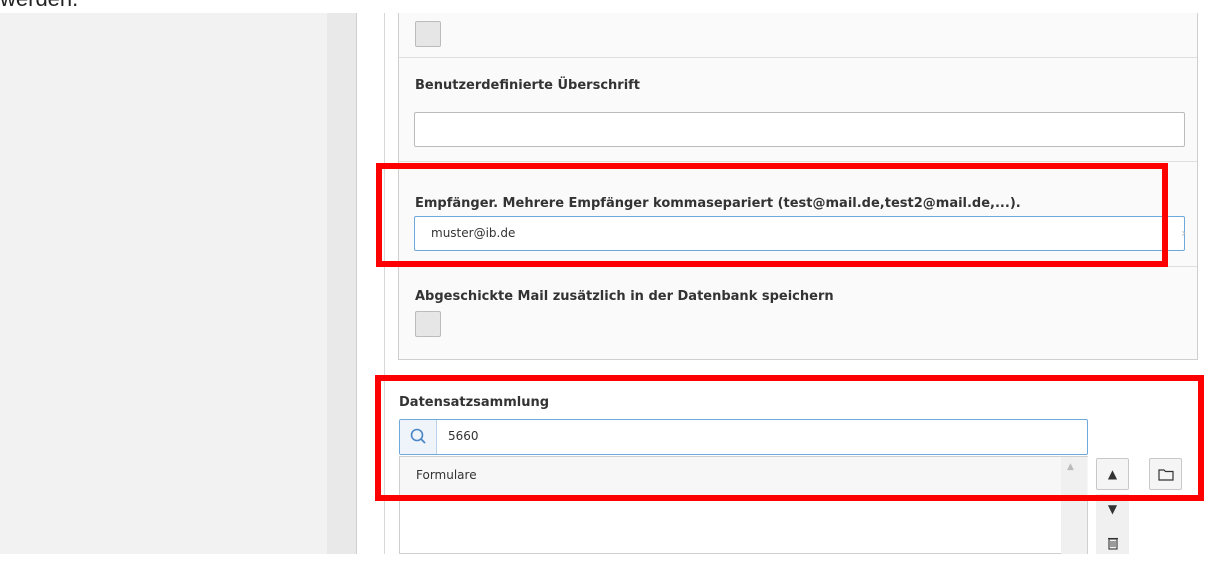 This screenshot has width=1217, height=563. What do you see at coordinates (428, 34) in the screenshot?
I see `top-checkbox` at bounding box center [428, 34].